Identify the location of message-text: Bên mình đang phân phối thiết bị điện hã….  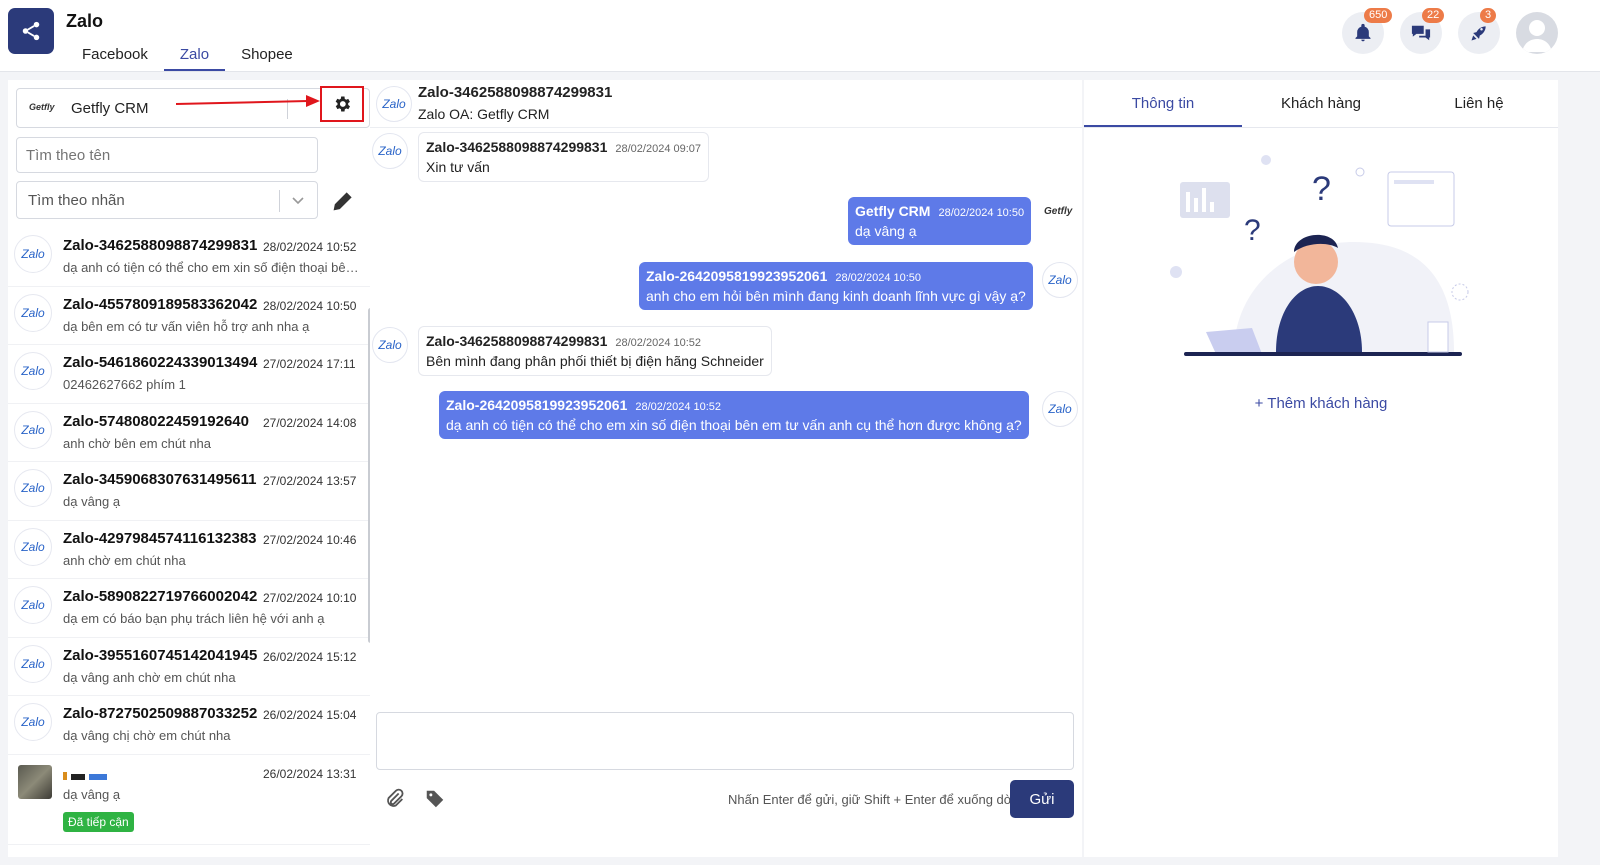
(595, 361).